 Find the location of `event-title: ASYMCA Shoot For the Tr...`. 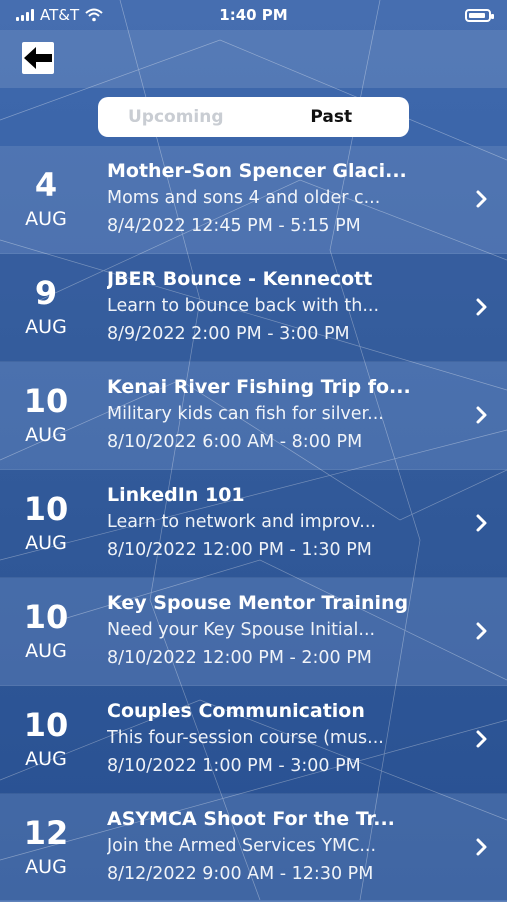

event-title: ASYMCA Shoot For the Tr... is located at coordinates (251, 819).